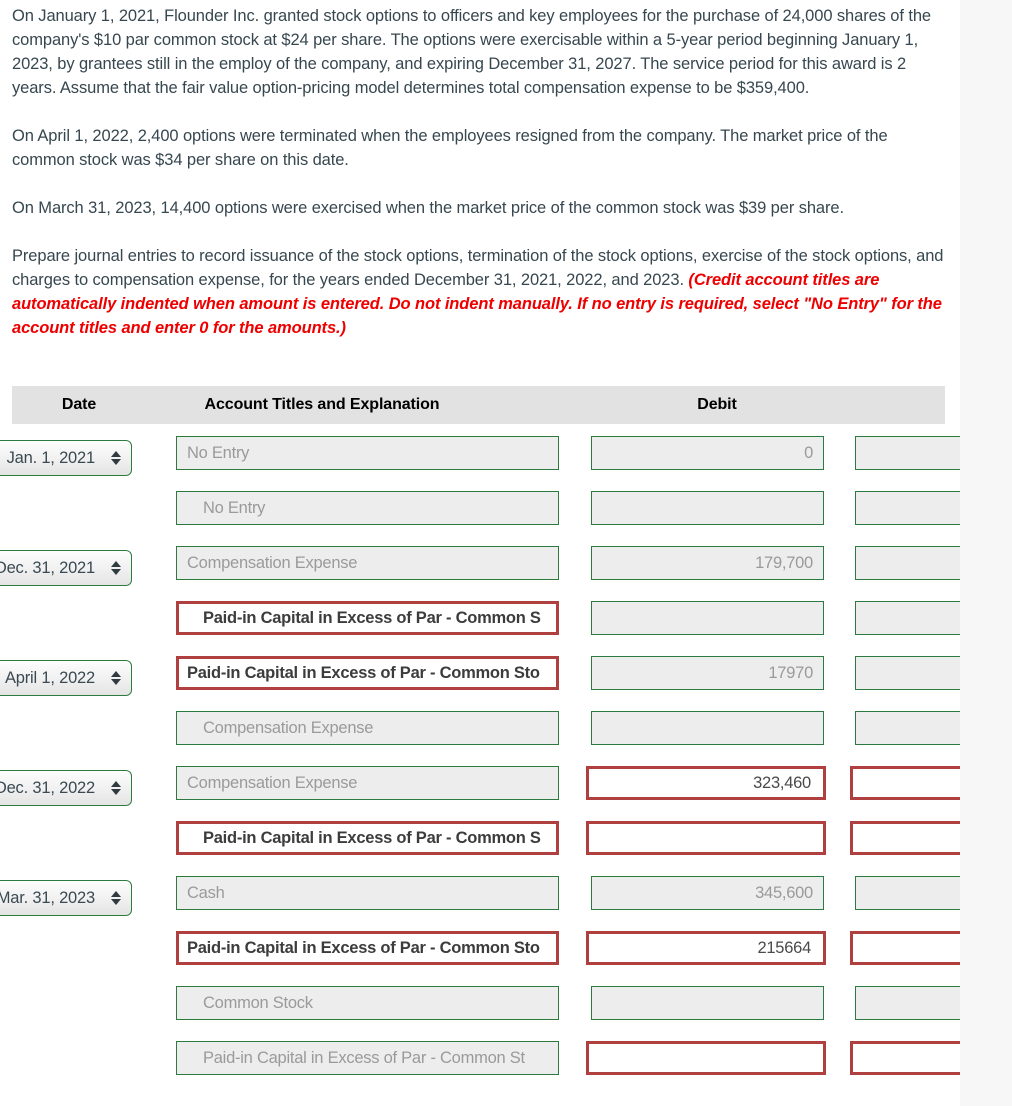  Describe the element at coordinates (707, 453) in the screenshot. I see `debit-input: 0` at that location.